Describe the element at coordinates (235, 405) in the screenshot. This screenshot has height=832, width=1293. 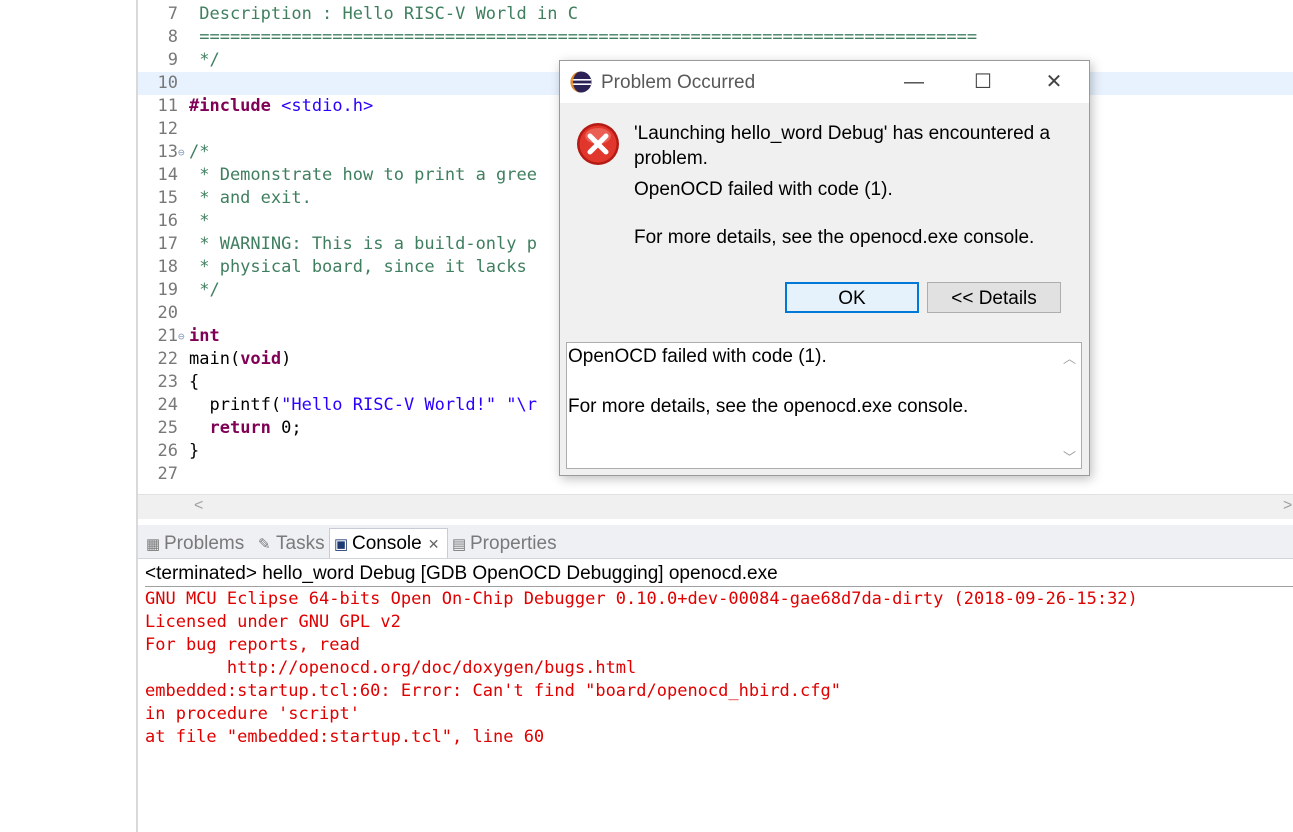
I see `code-token: printf(` at that location.